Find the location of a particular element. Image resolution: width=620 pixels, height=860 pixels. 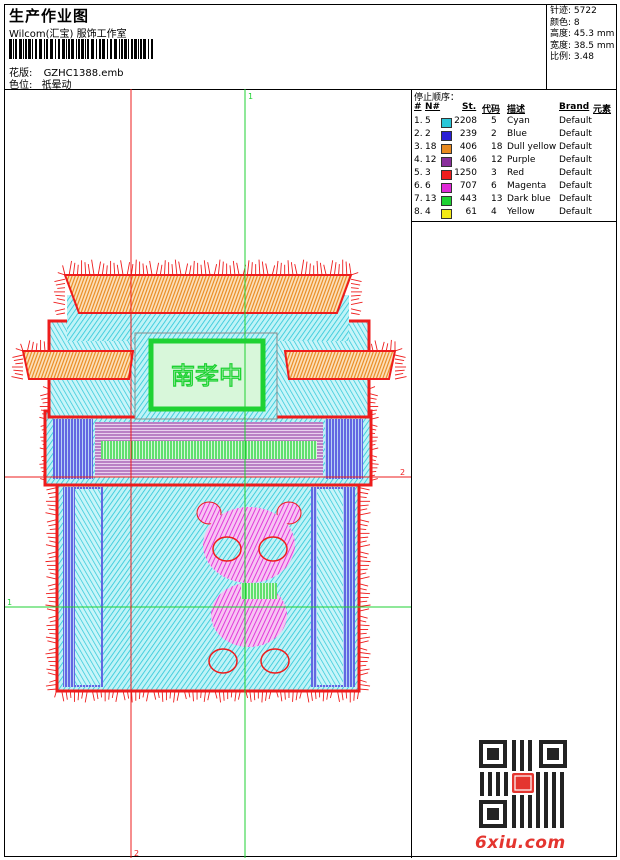

row-number: 5 is located at coordinates (428, 121).